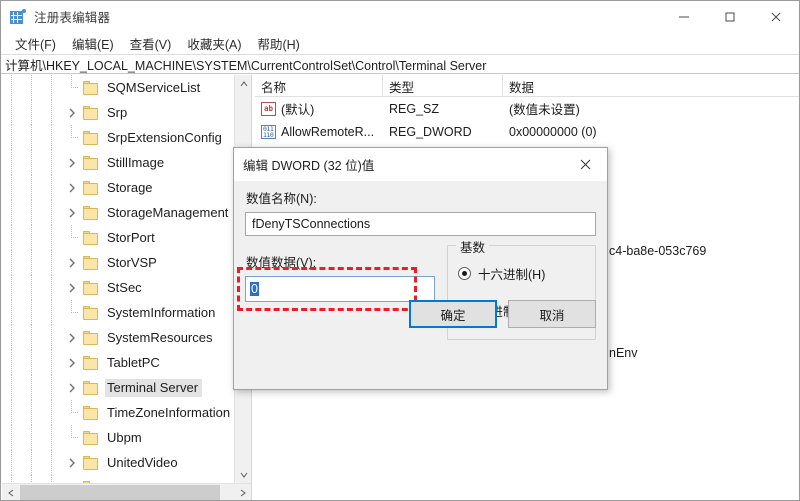 The width and height of the screenshot is (800, 501). Describe the element at coordinates (658, 251) in the screenshot. I see `obscured-data-fragment-1: c4-ba8e-053c769` at that location.